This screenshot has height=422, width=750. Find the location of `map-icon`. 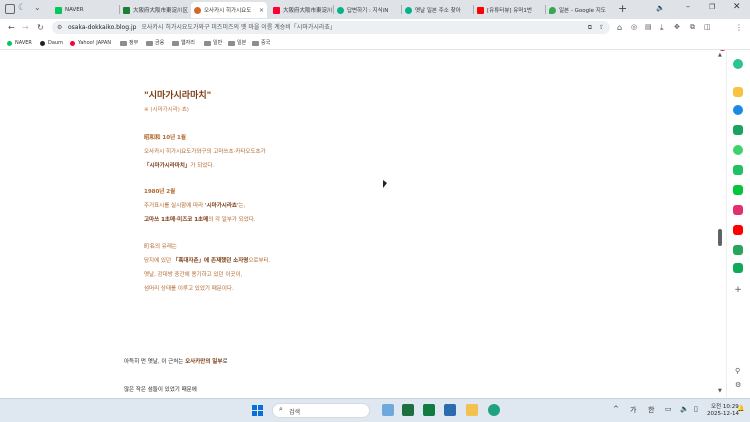

map-icon is located at coordinates (126, 10).